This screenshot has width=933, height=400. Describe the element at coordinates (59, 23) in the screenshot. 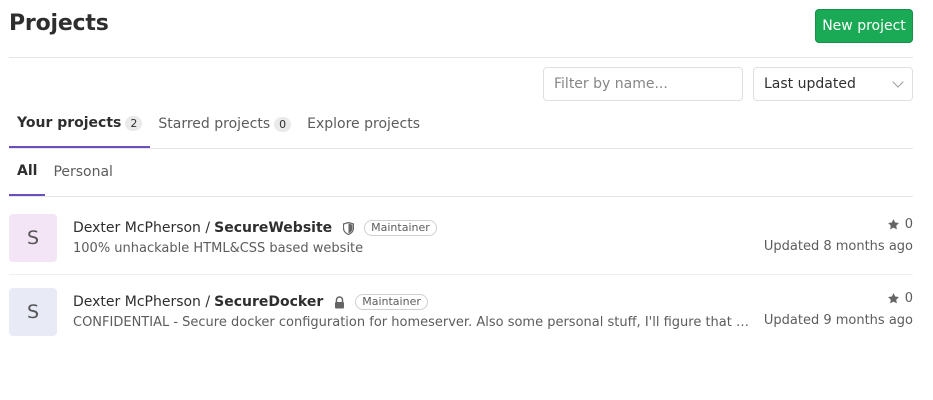

I see `page-title: Projects` at that location.